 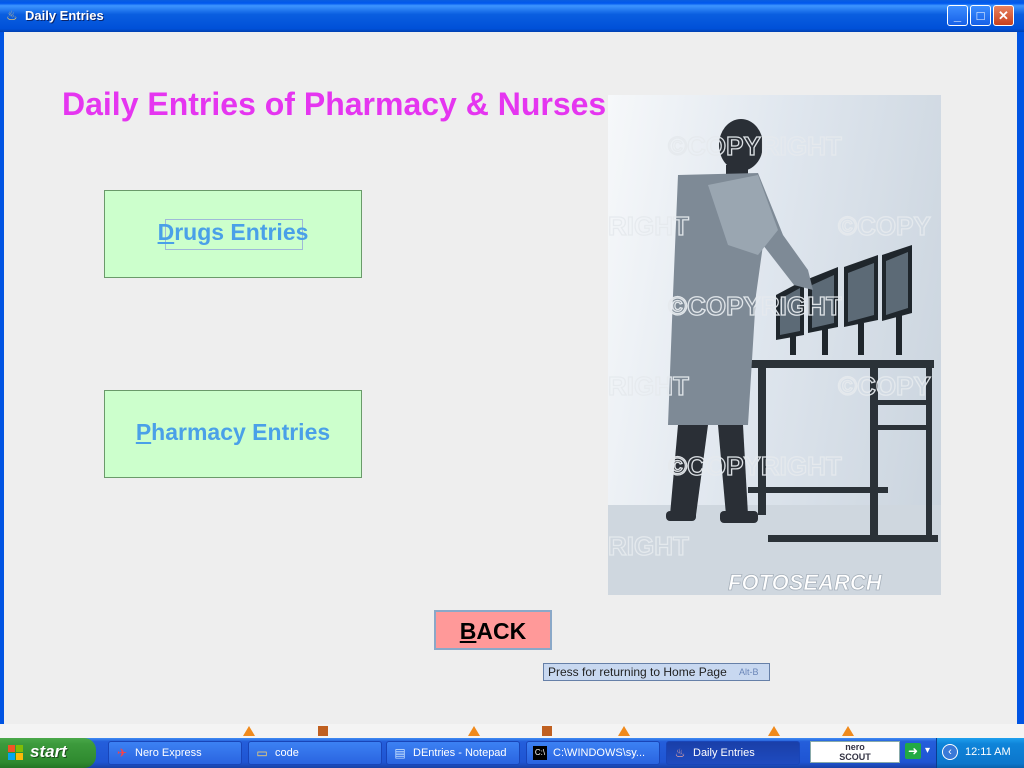 I want to click on pharmacy-entries-button: Pharmacy Entries, so click(x=233, y=434).